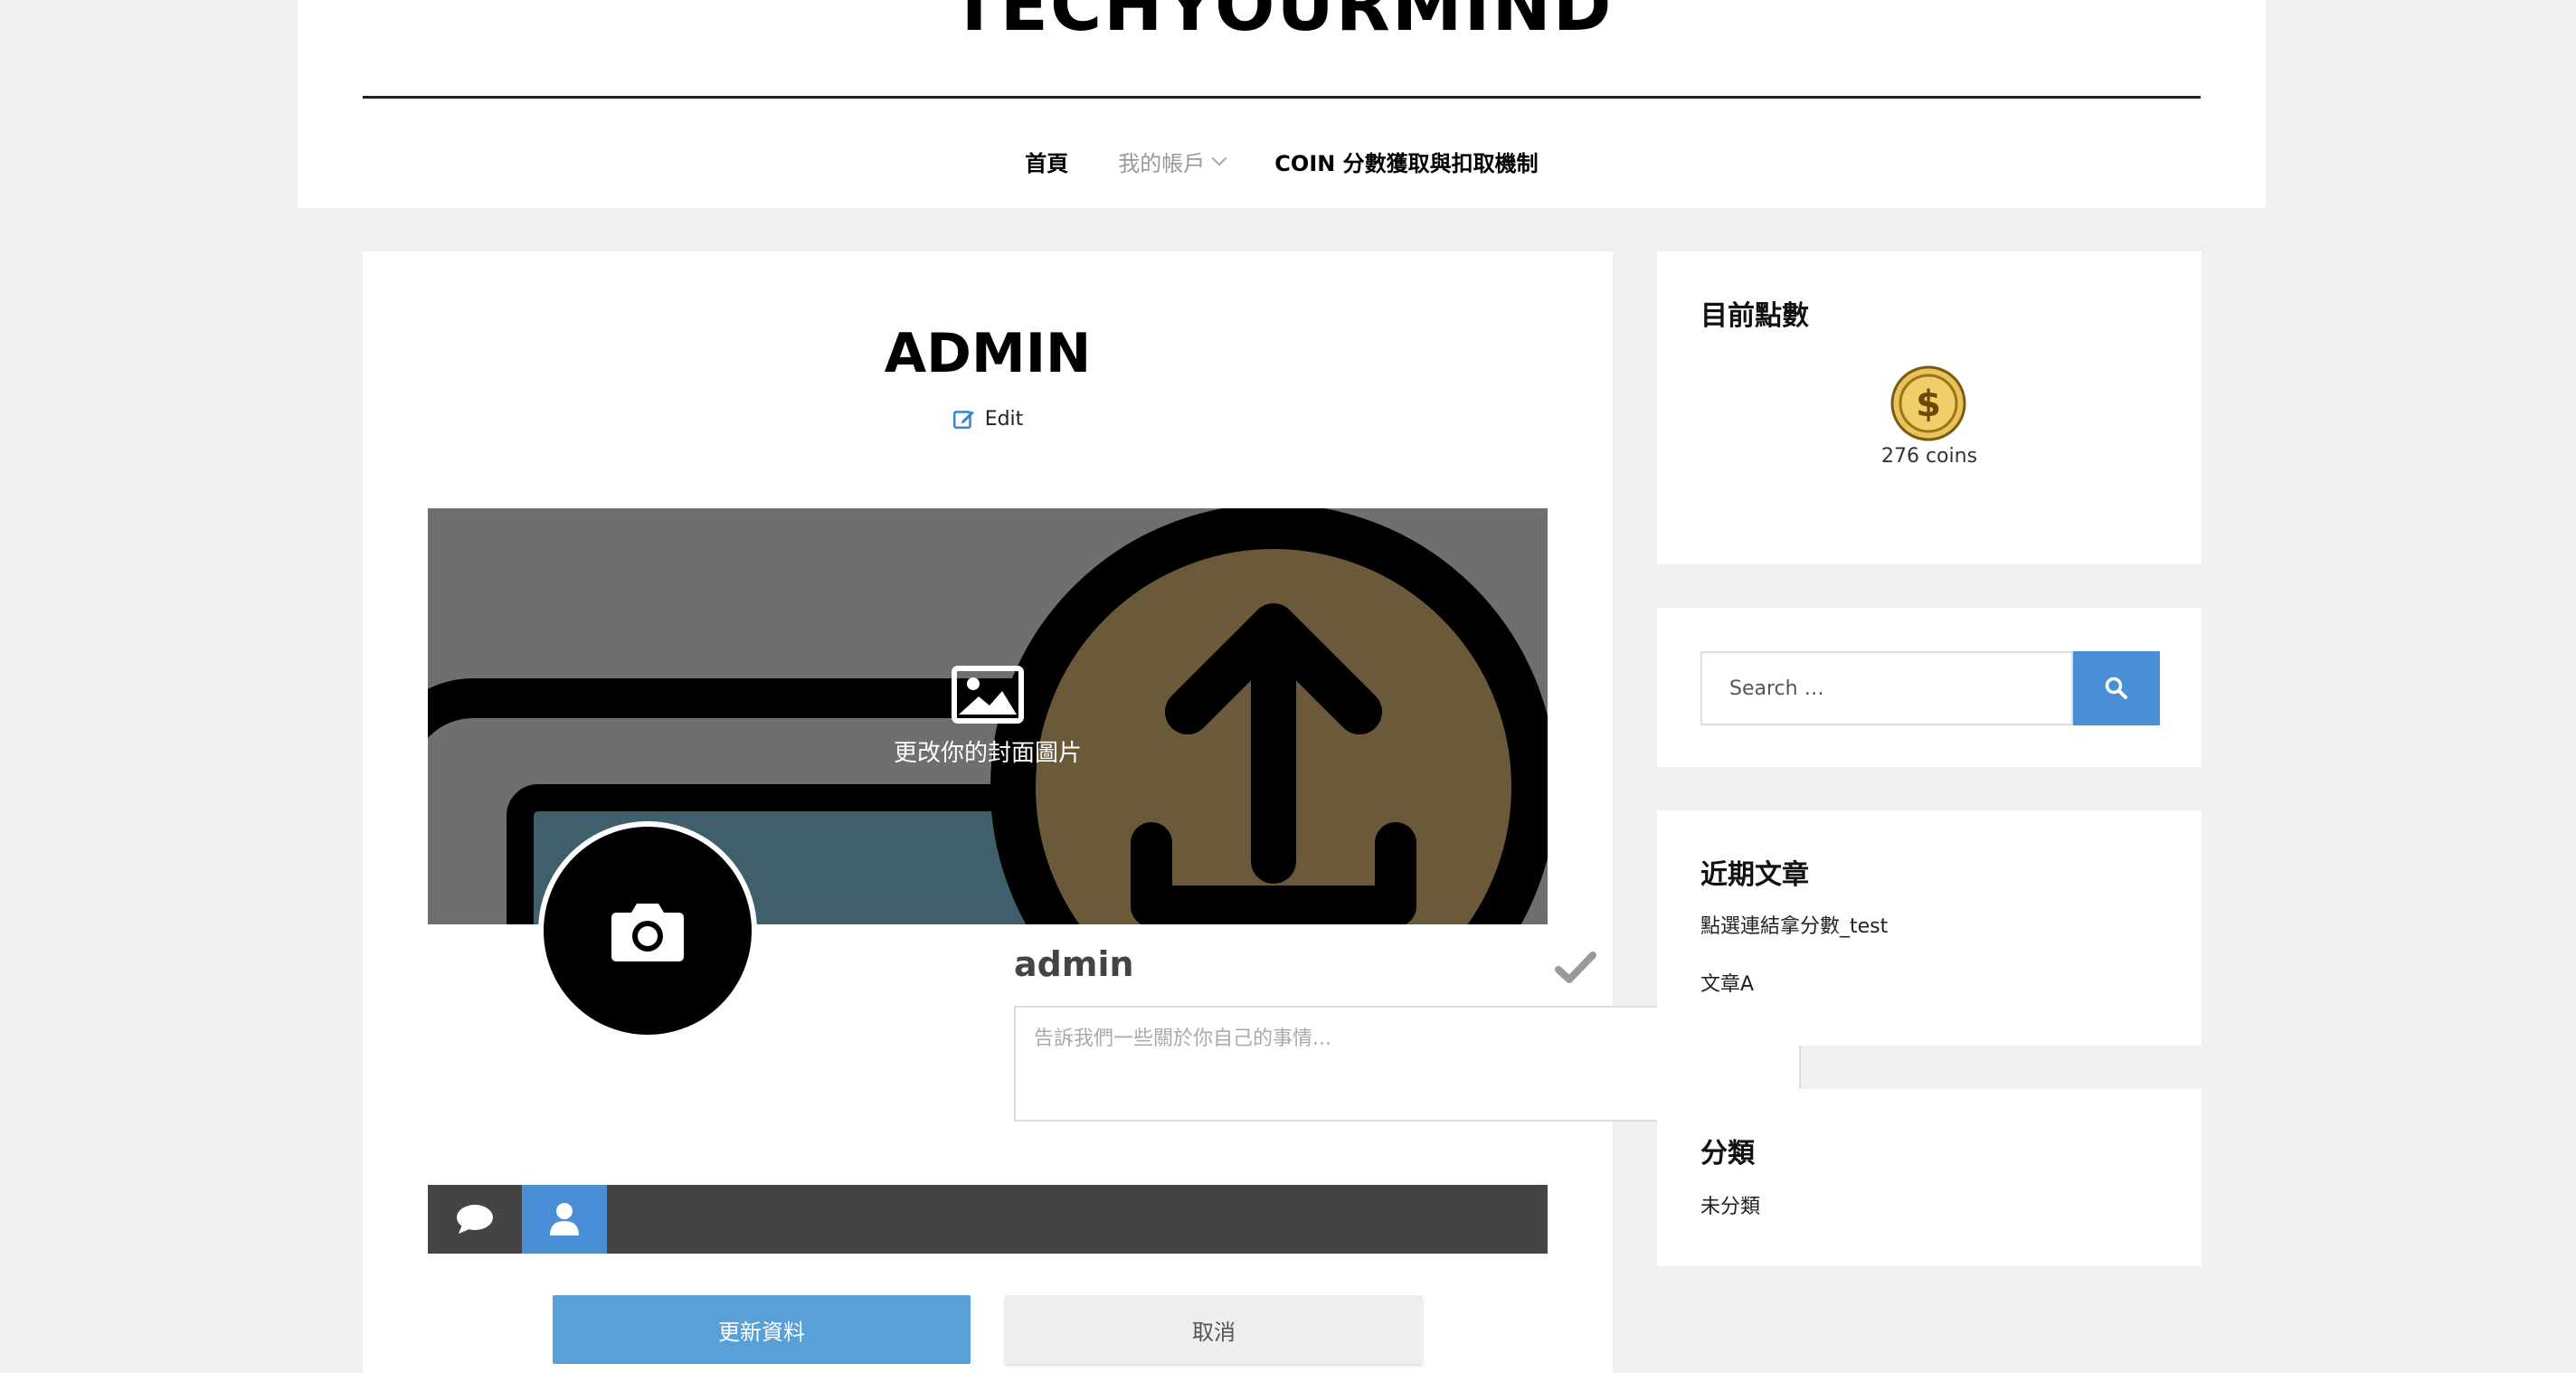 This screenshot has width=2576, height=1373. Describe the element at coordinates (1728, 1153) in the screenshot. I see `widget-title: 分類` at that location.